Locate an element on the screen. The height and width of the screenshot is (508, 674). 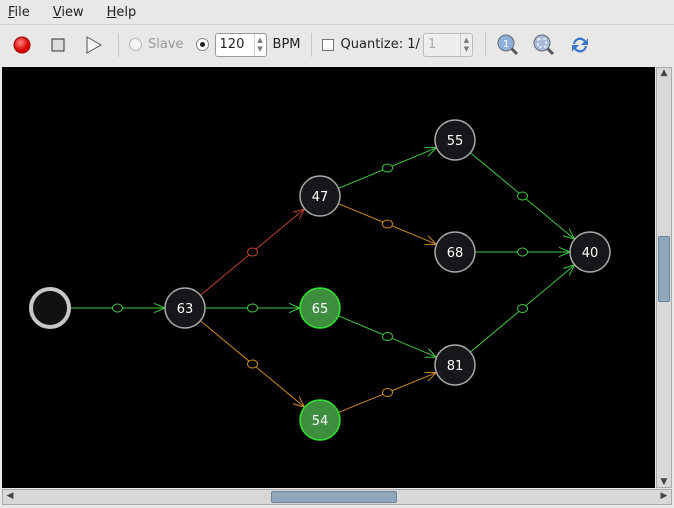
zoom-reset-button: 1 is located at coordinates (508, 45).